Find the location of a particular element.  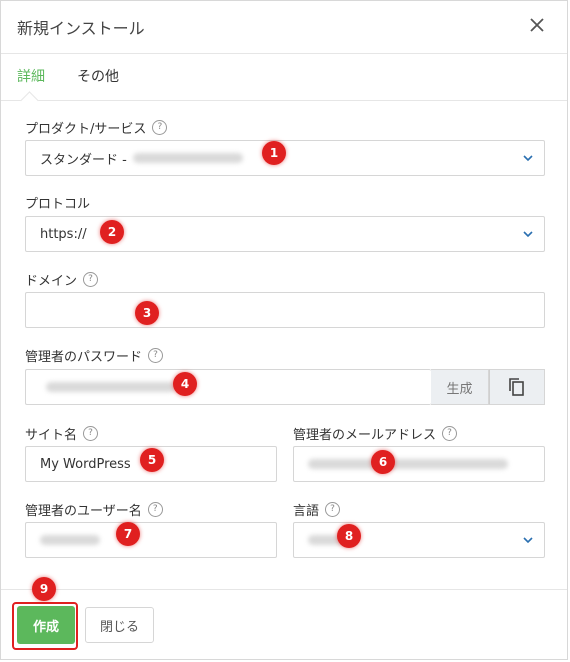

site-name-label: サイト名 ? is located at coordinates (62, 433).